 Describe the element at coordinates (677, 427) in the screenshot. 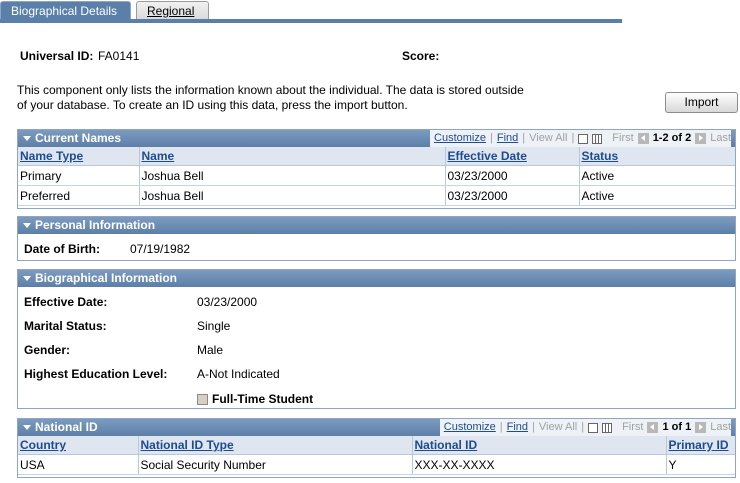

I see `row-count: 1 of 1` at that location.